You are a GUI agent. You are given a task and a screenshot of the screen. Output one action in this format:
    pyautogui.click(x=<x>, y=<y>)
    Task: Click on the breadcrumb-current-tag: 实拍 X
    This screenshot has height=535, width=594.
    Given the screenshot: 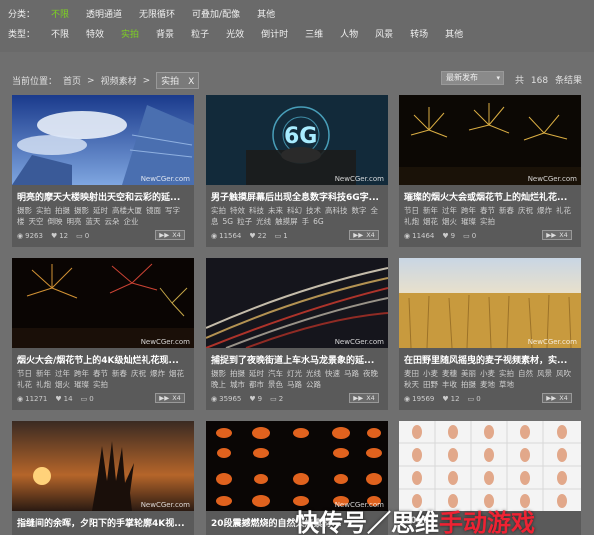 What is the action you would take?
    pyautogui.click(x=178, y=80)
    